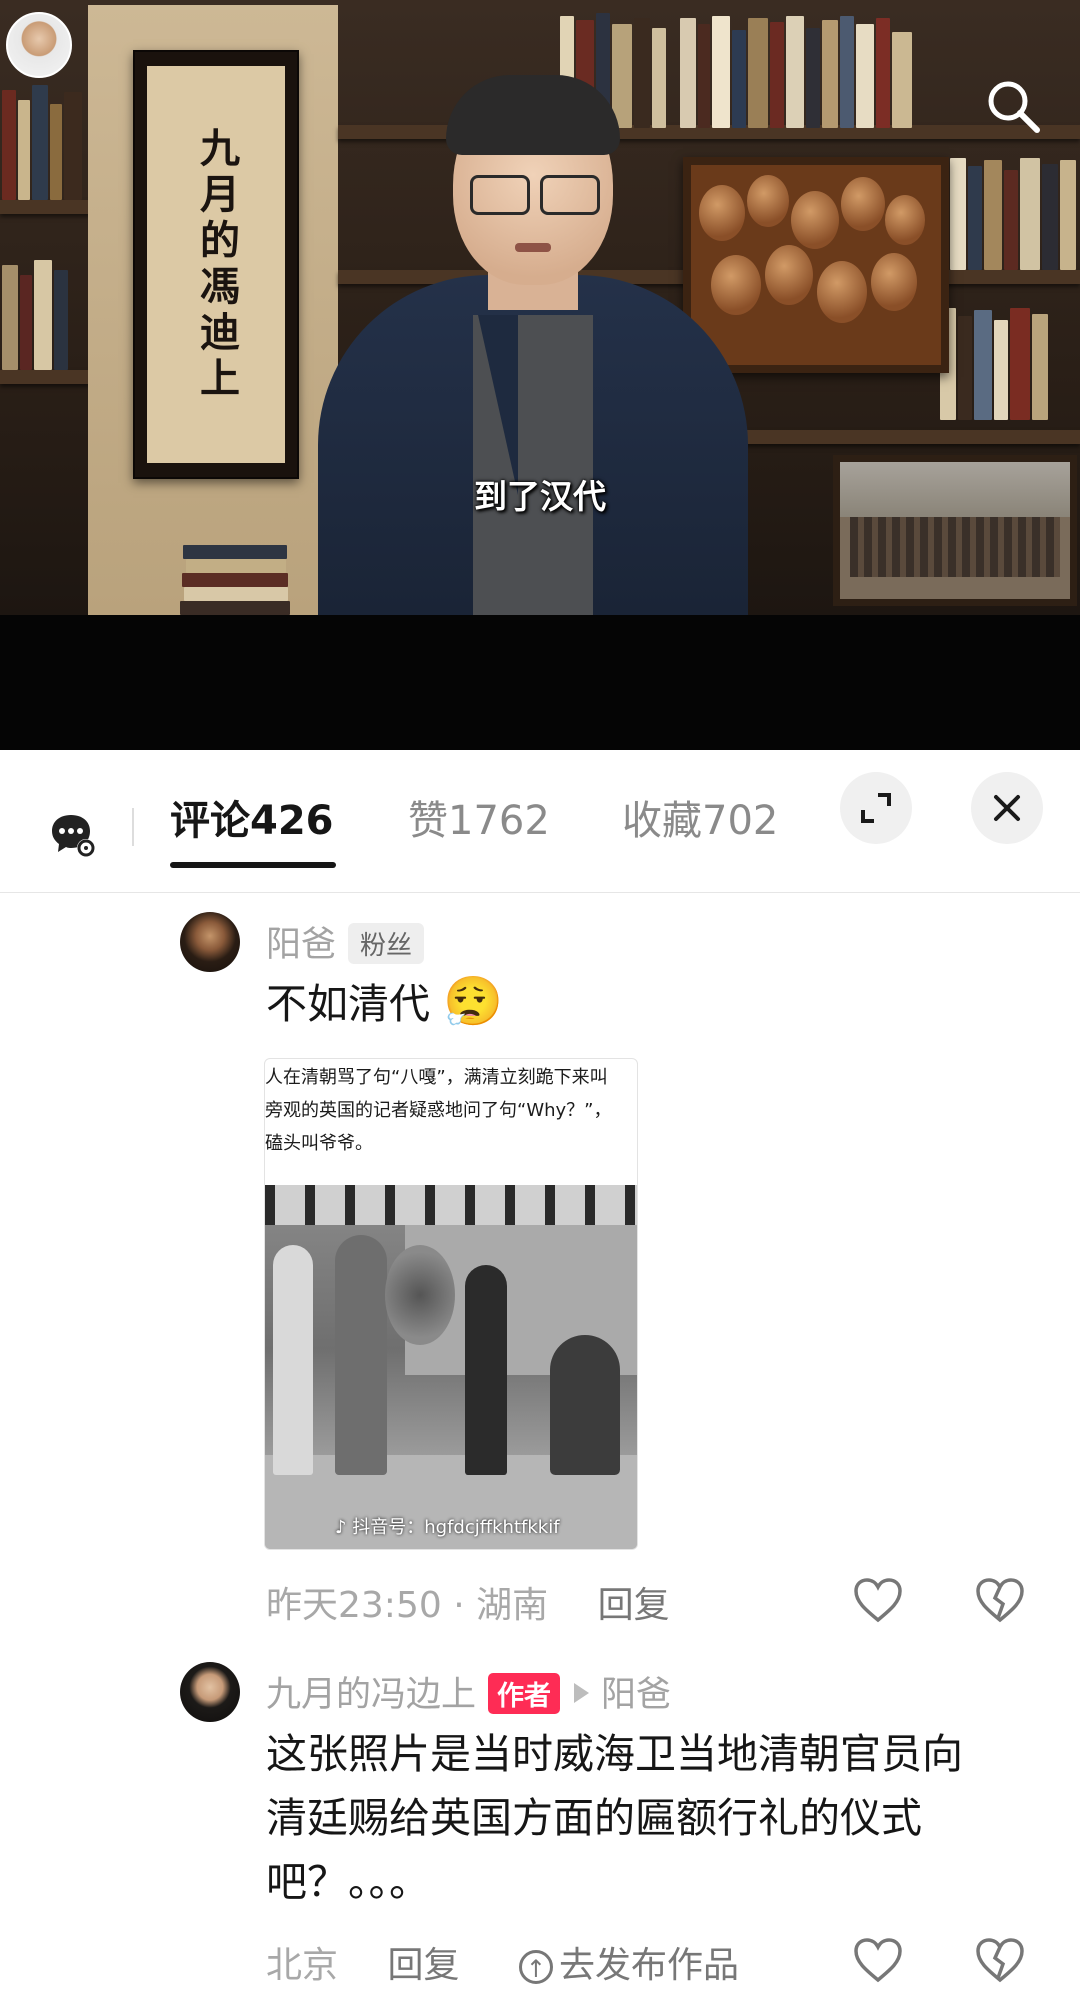 The width and height of the screenshot is (1080, 1999). I want to click on caption-line: 磕头叫爷爷。, so click(319, 1143).